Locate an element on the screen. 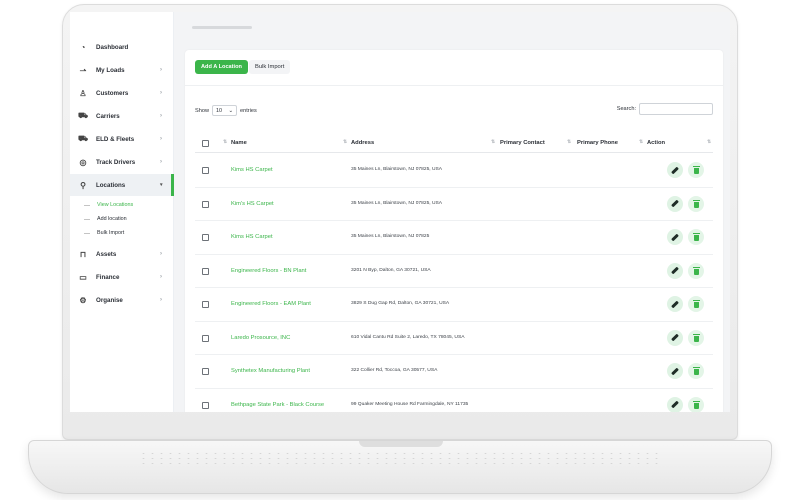  sidebar-item-label: Finance is located at coordinates (108, 277).